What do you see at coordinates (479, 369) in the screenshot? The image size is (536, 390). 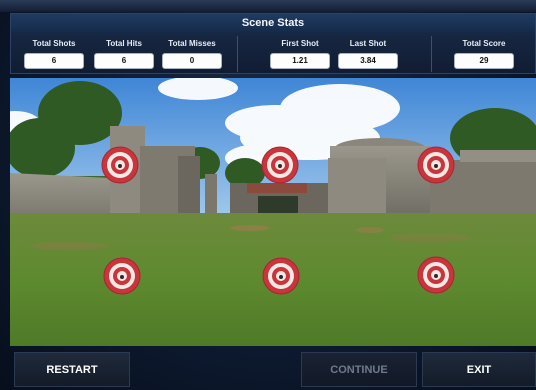 I see `exit-button: EXIT` at bounding box center [479, 369].